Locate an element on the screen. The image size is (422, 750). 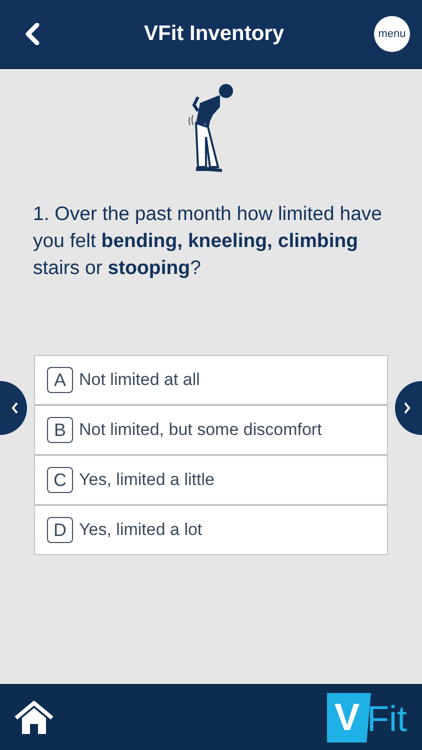
option-text: Yes, limited a little is located at coordinates (146, 480).